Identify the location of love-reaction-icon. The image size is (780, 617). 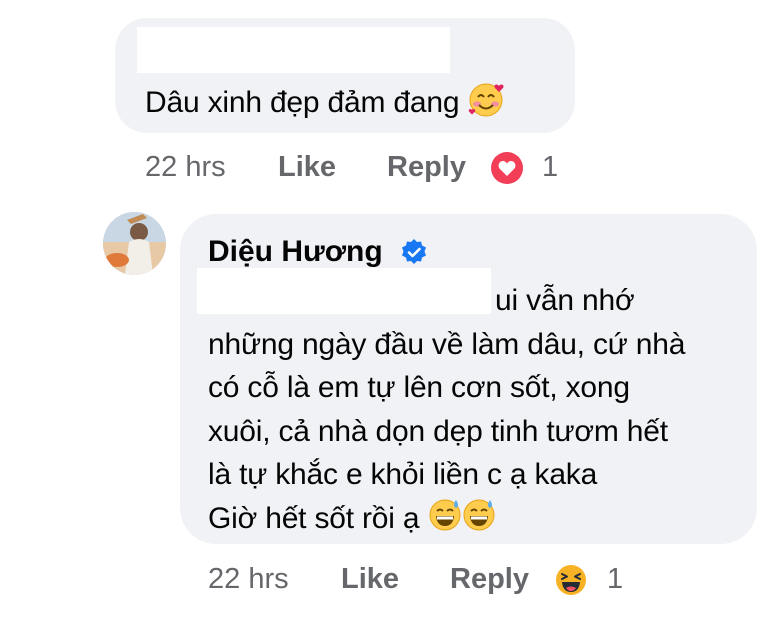
(507, 168).